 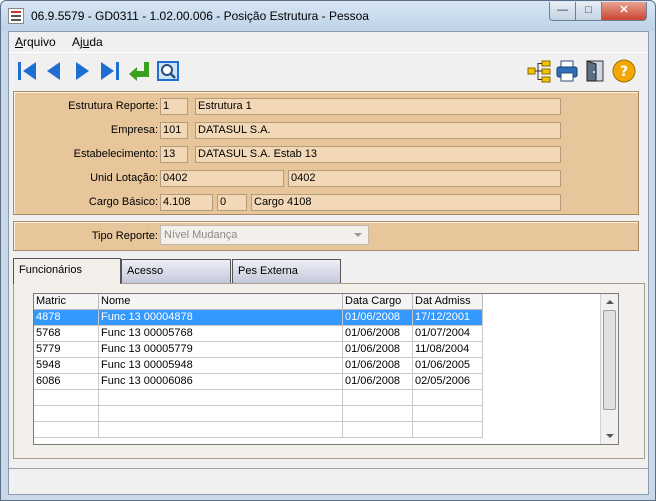 What do you see at coordinates (232, 202) in the screenshot?
I see `cargo-basico-code2-field: 0` at bounding box center [232, 202].